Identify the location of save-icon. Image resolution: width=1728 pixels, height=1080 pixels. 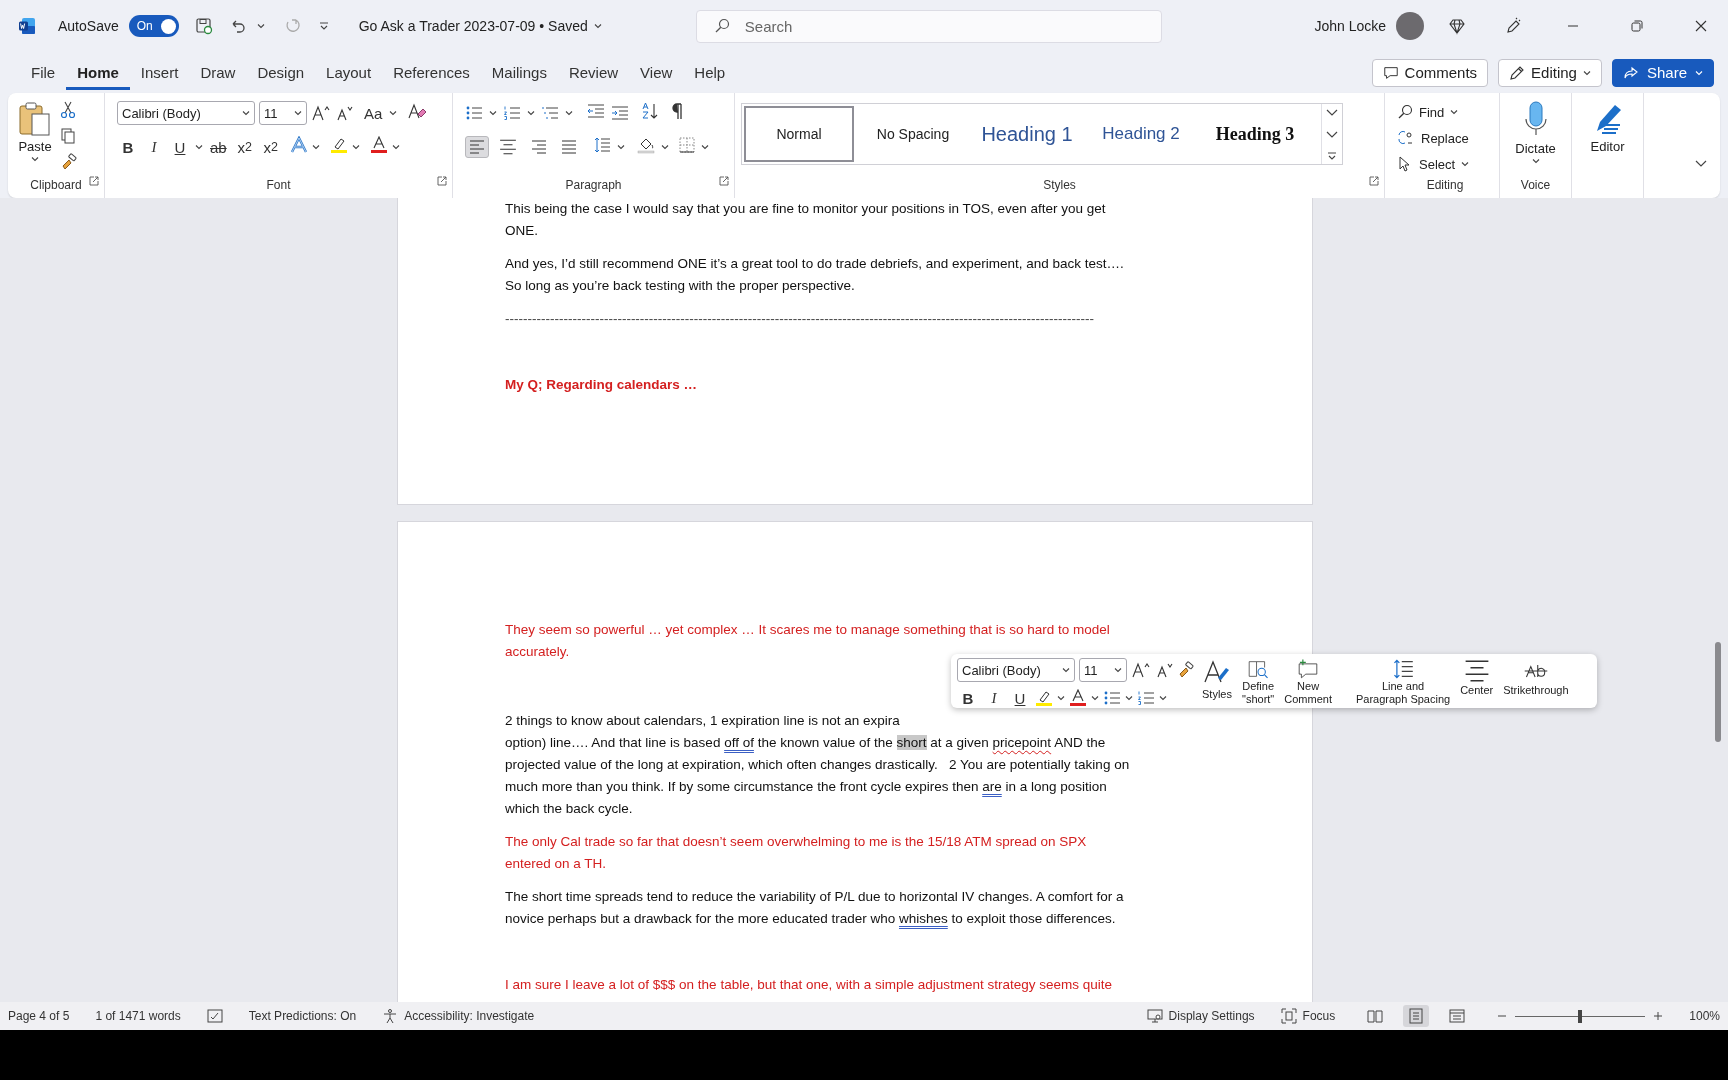
(203, 26).